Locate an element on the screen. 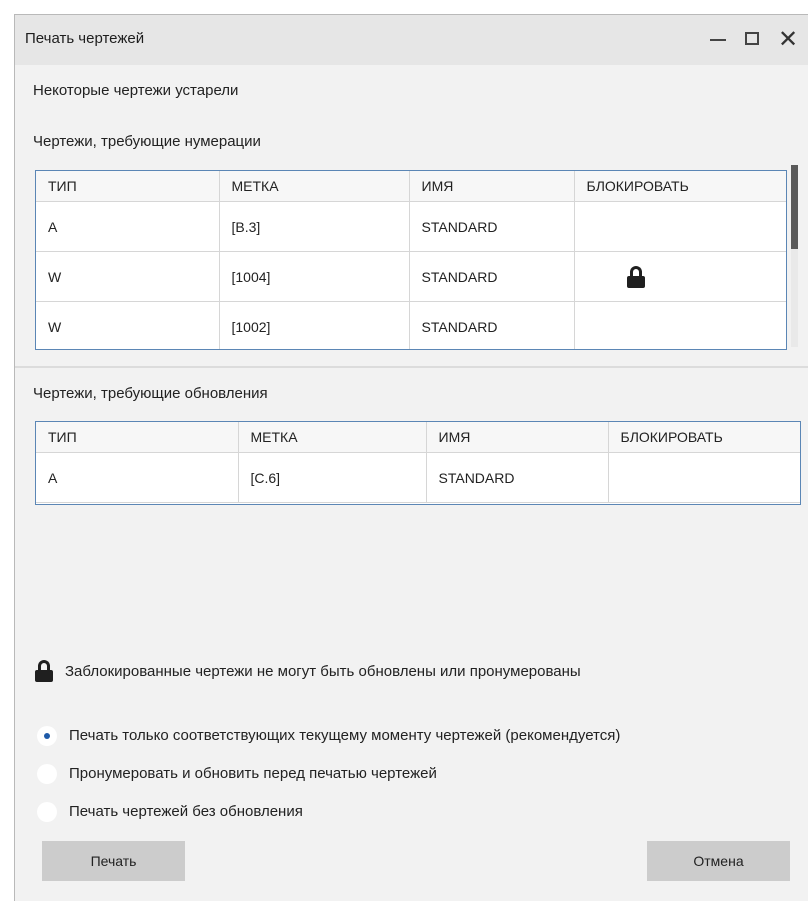 Image resolution: width=808 pixels, height=901 pixels. cancel-button: Отмена is located at coordinates (718, 861).